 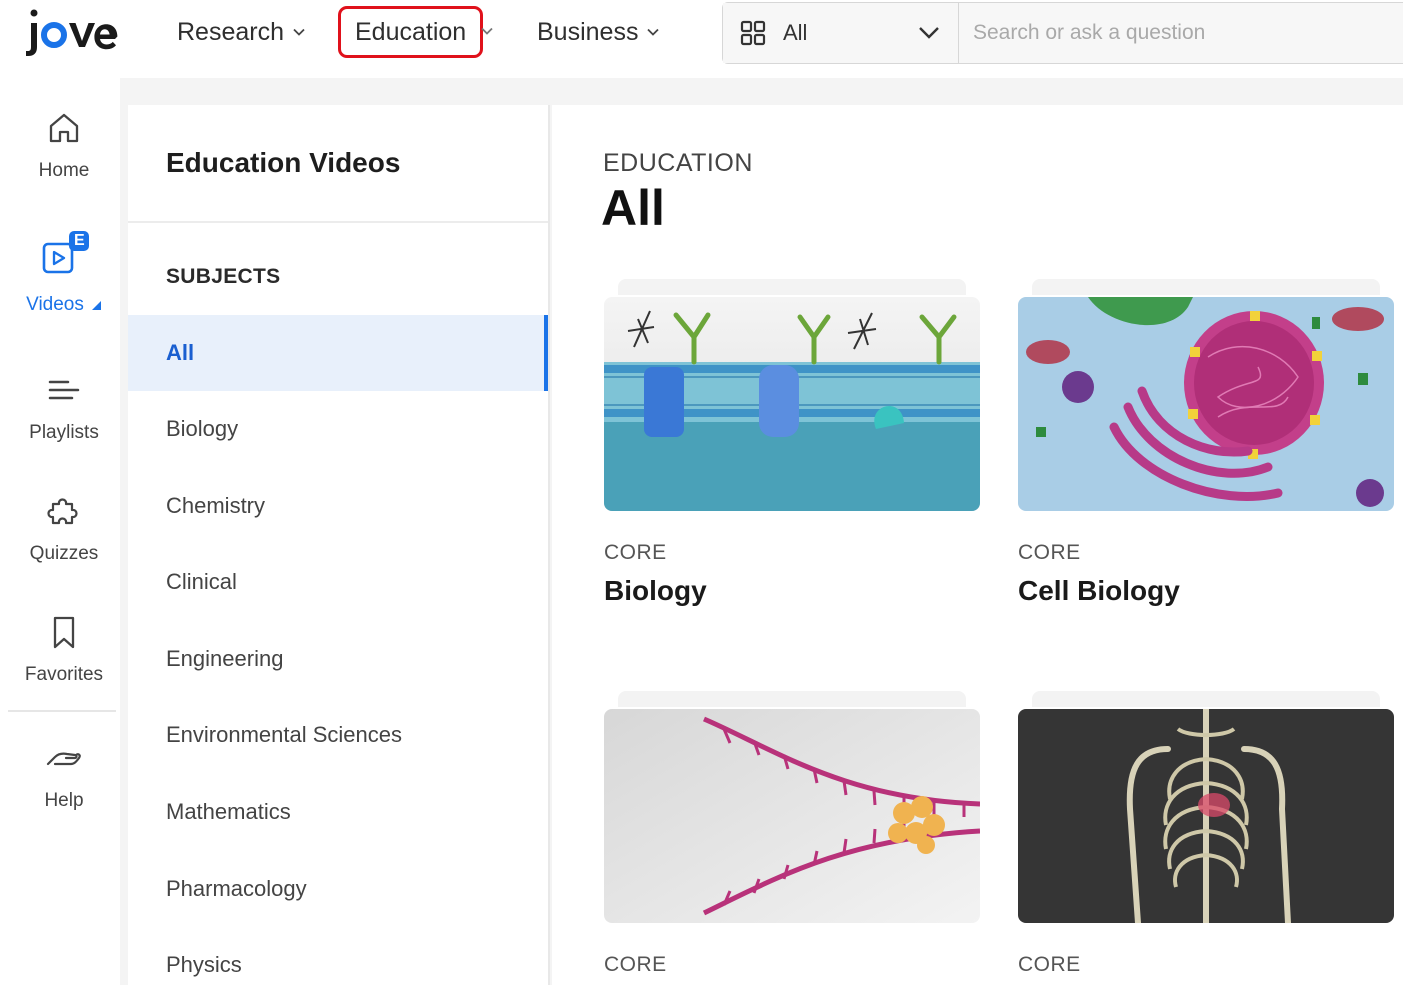 I want to click on search-scope-select: All, so click(x=841, y=33).